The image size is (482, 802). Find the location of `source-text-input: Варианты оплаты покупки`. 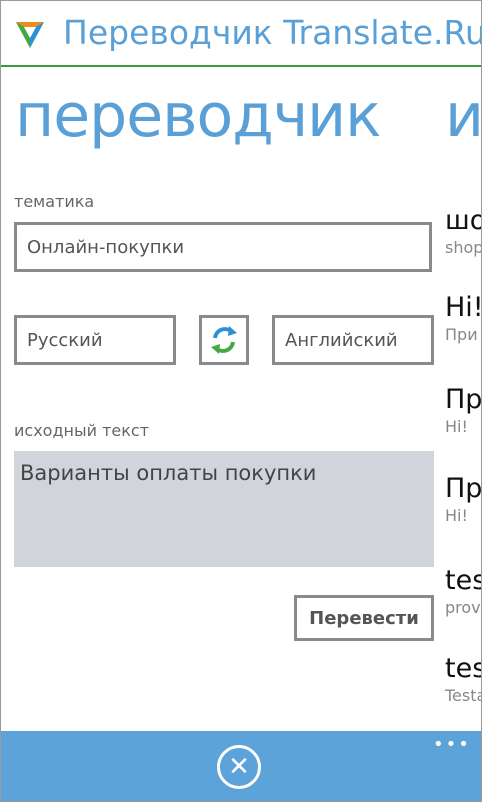

source-text-input: Варианты оплаты покупки is located at coordinates (224, 509).